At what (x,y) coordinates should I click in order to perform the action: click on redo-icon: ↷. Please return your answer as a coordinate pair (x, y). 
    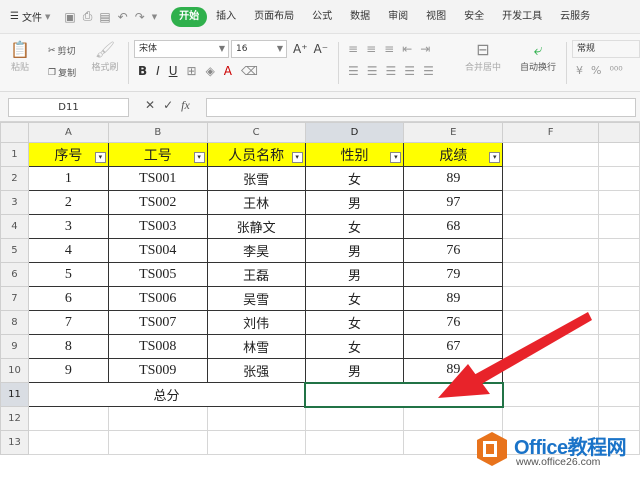
    Looking at the image, I should click on (140, 17).